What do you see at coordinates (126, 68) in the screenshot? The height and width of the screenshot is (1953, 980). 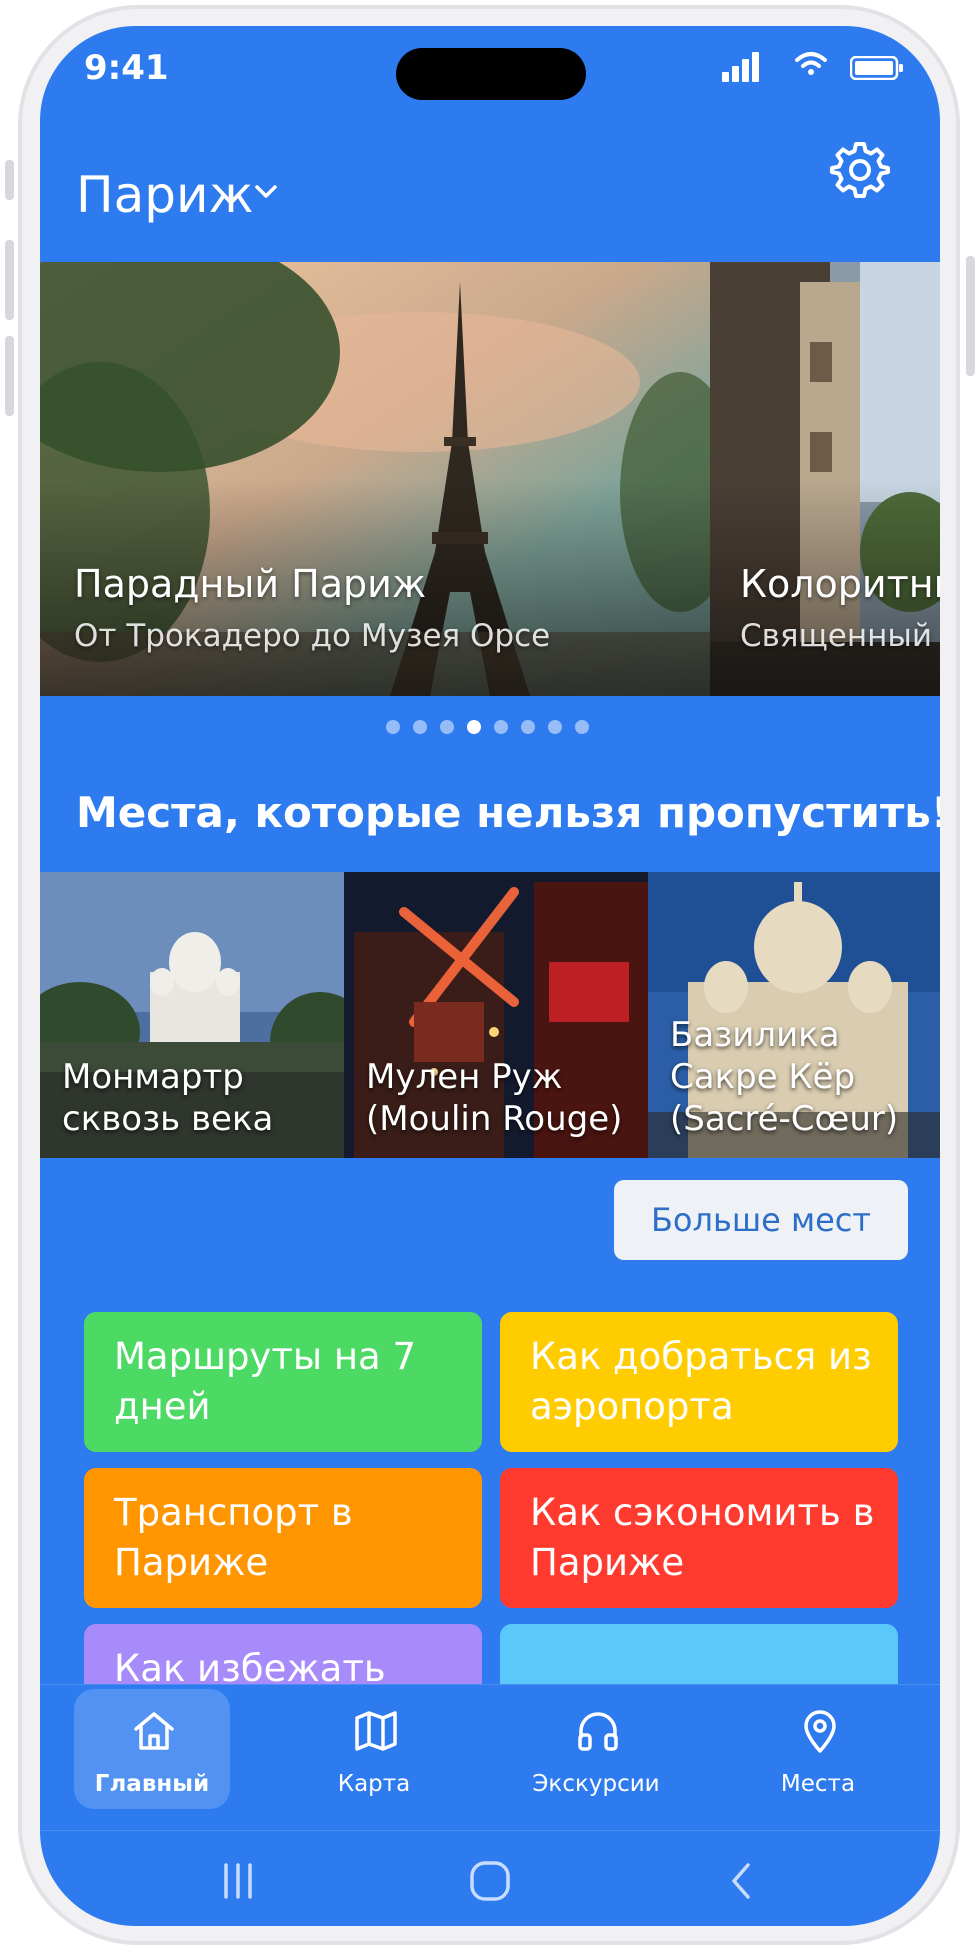 I see `status-time: 9:41` at bounding box center [126, 68].